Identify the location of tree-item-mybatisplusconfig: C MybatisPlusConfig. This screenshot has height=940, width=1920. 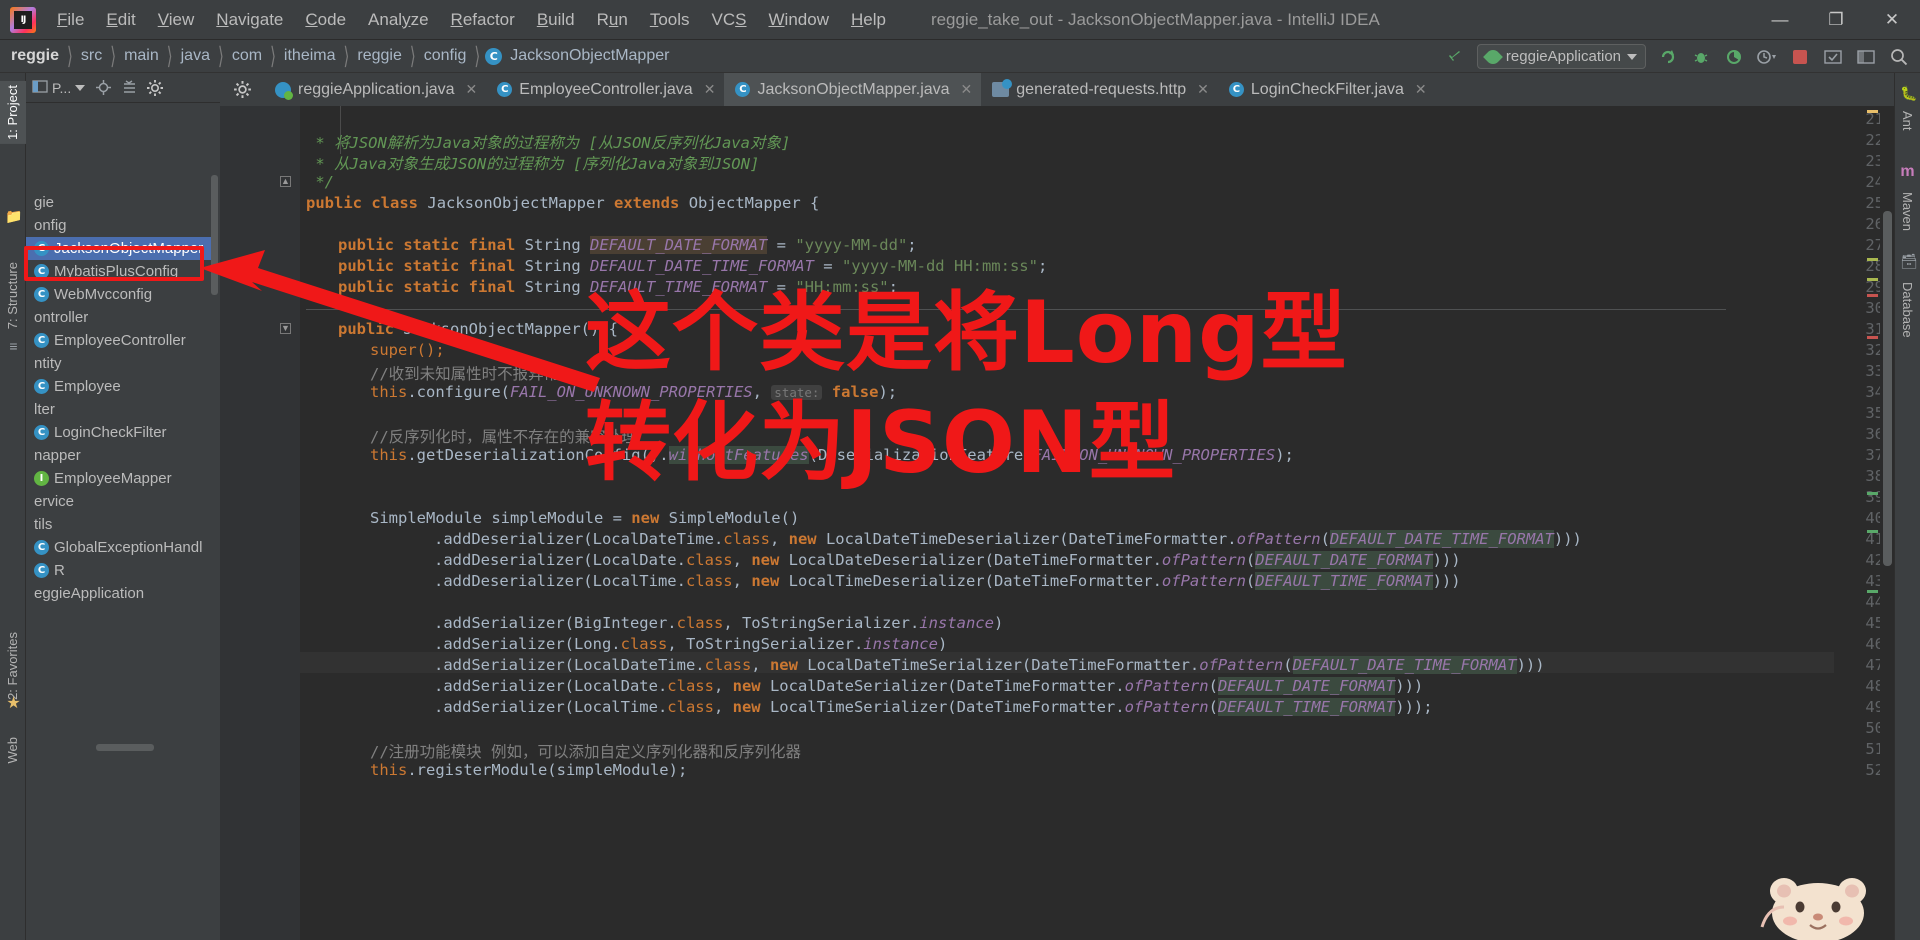
(123, 271).